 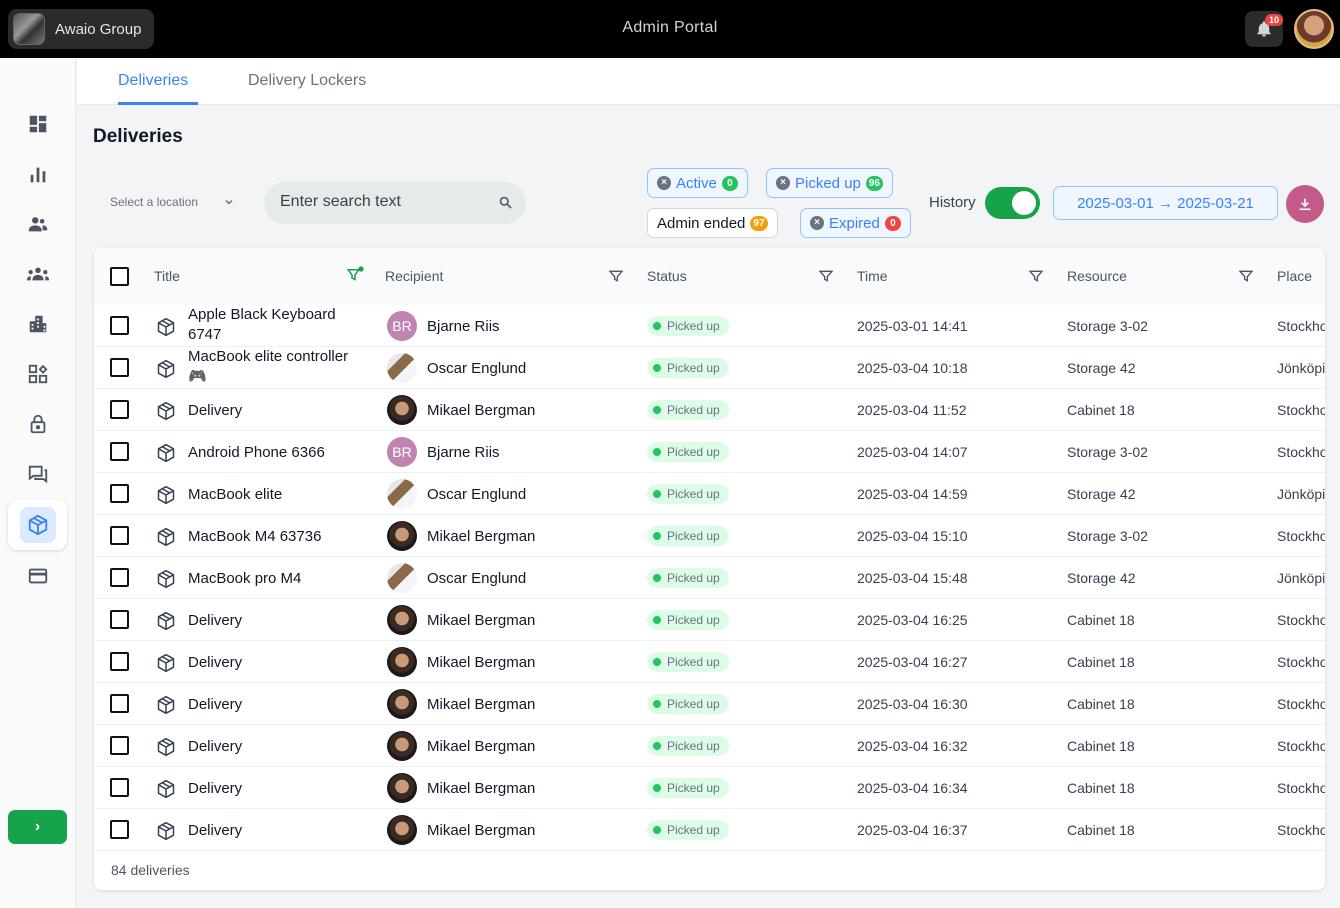 What do you see at coordinates (38, 124) in the screenshot?
I see `sidebar-item-dashboard` at bounding box center [38, 124].